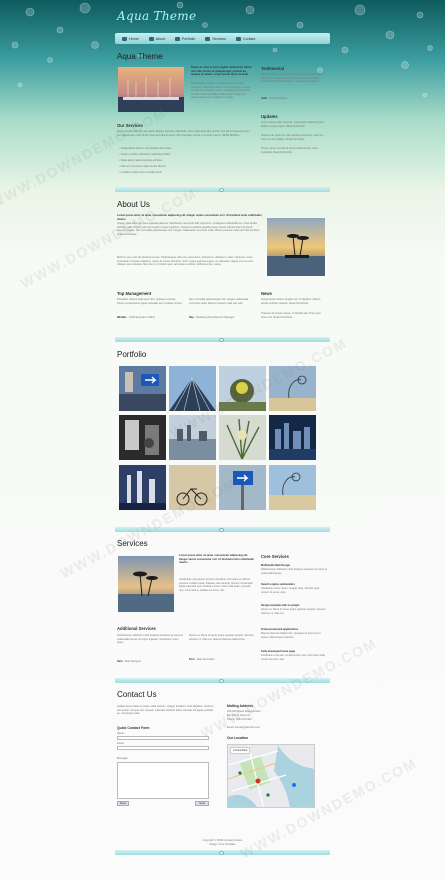 This screenshot has height=880, width=445. I want to click on email-input, so click(163, 748).